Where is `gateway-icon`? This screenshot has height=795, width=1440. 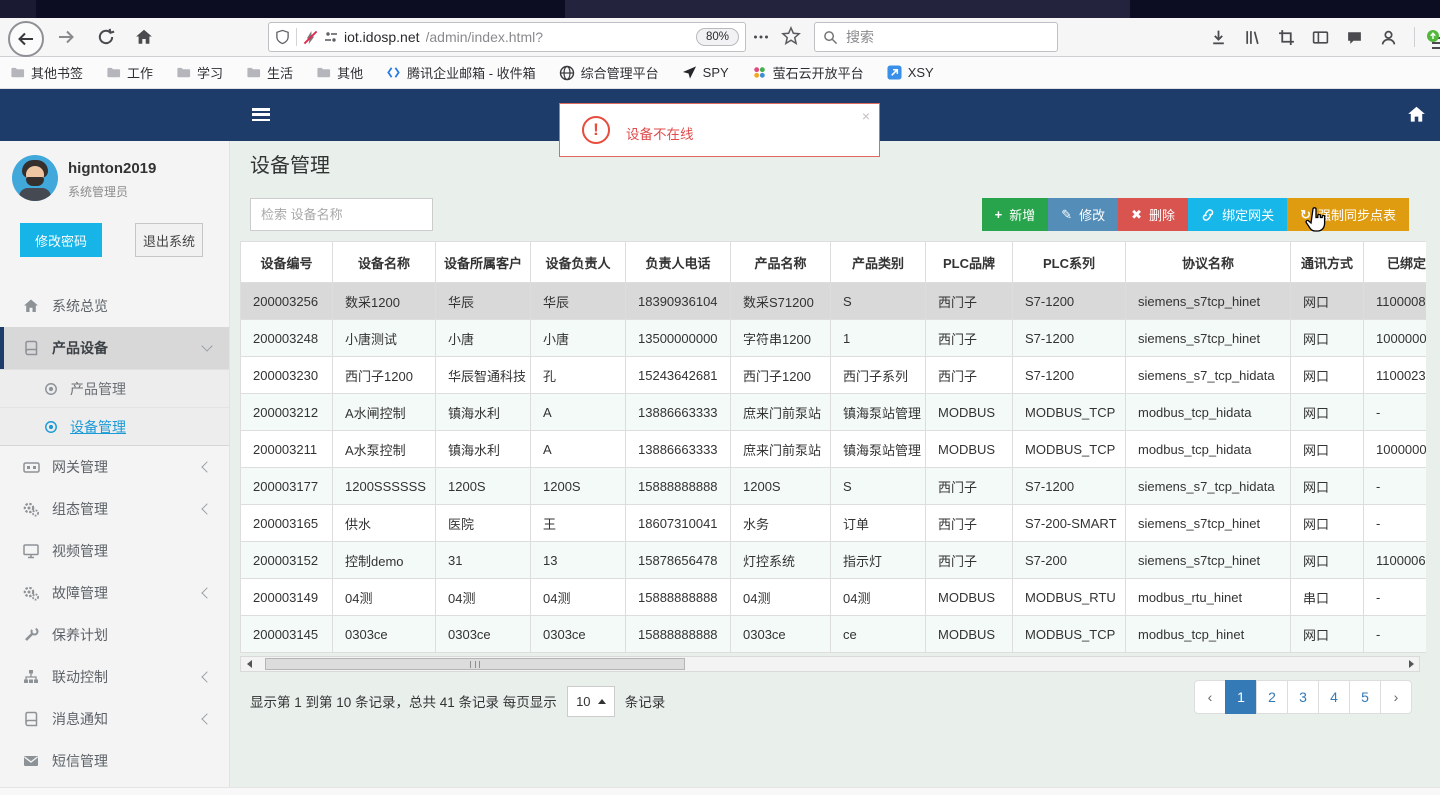
gateway-icon is located at coordinates (31, 467).